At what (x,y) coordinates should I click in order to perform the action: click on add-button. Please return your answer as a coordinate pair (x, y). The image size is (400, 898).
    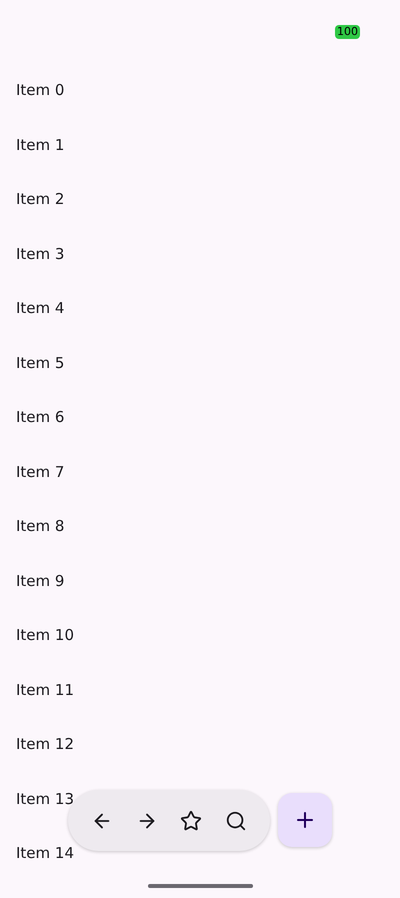
    Looking at the image, I should click on (305, 820).